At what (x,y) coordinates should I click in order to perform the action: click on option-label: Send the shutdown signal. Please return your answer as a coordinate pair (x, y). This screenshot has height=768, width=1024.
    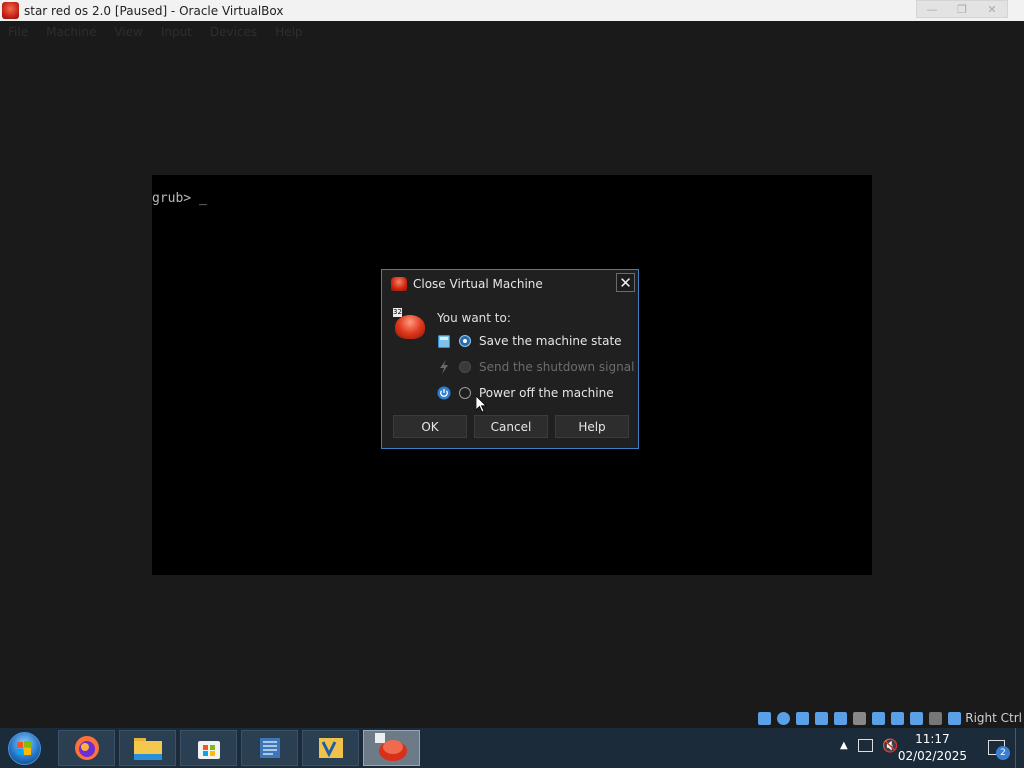
    Looking at the image, I should click on (557, 367).